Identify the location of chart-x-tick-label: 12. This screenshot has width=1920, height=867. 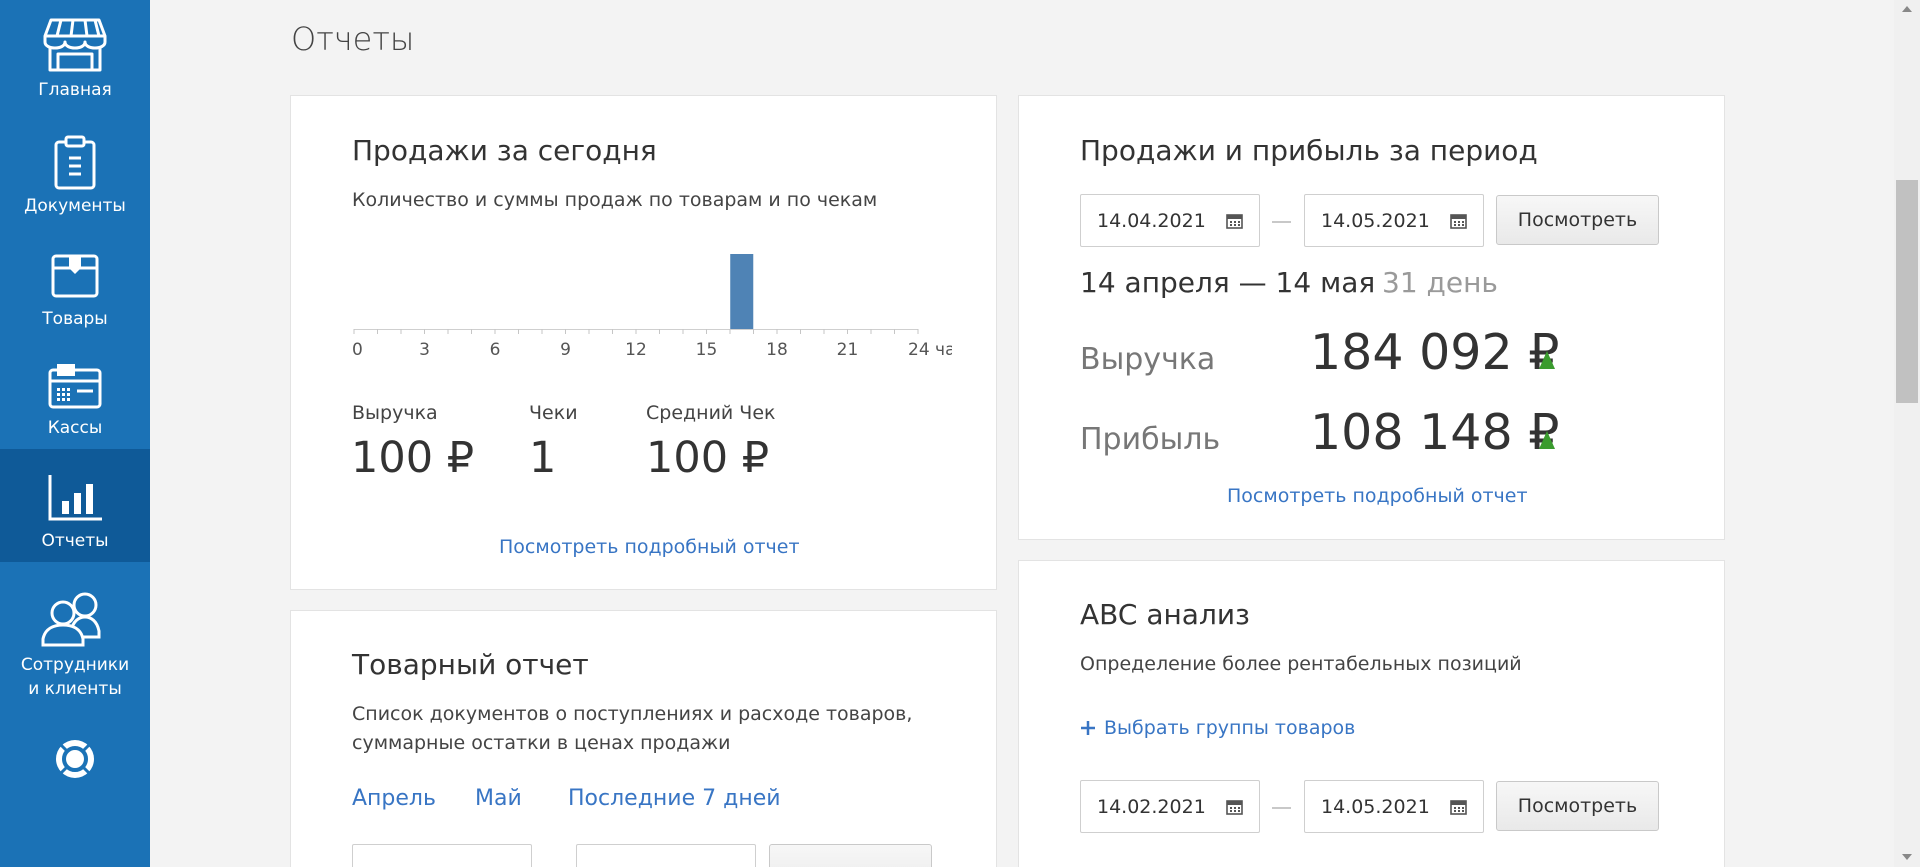
(636, 350).